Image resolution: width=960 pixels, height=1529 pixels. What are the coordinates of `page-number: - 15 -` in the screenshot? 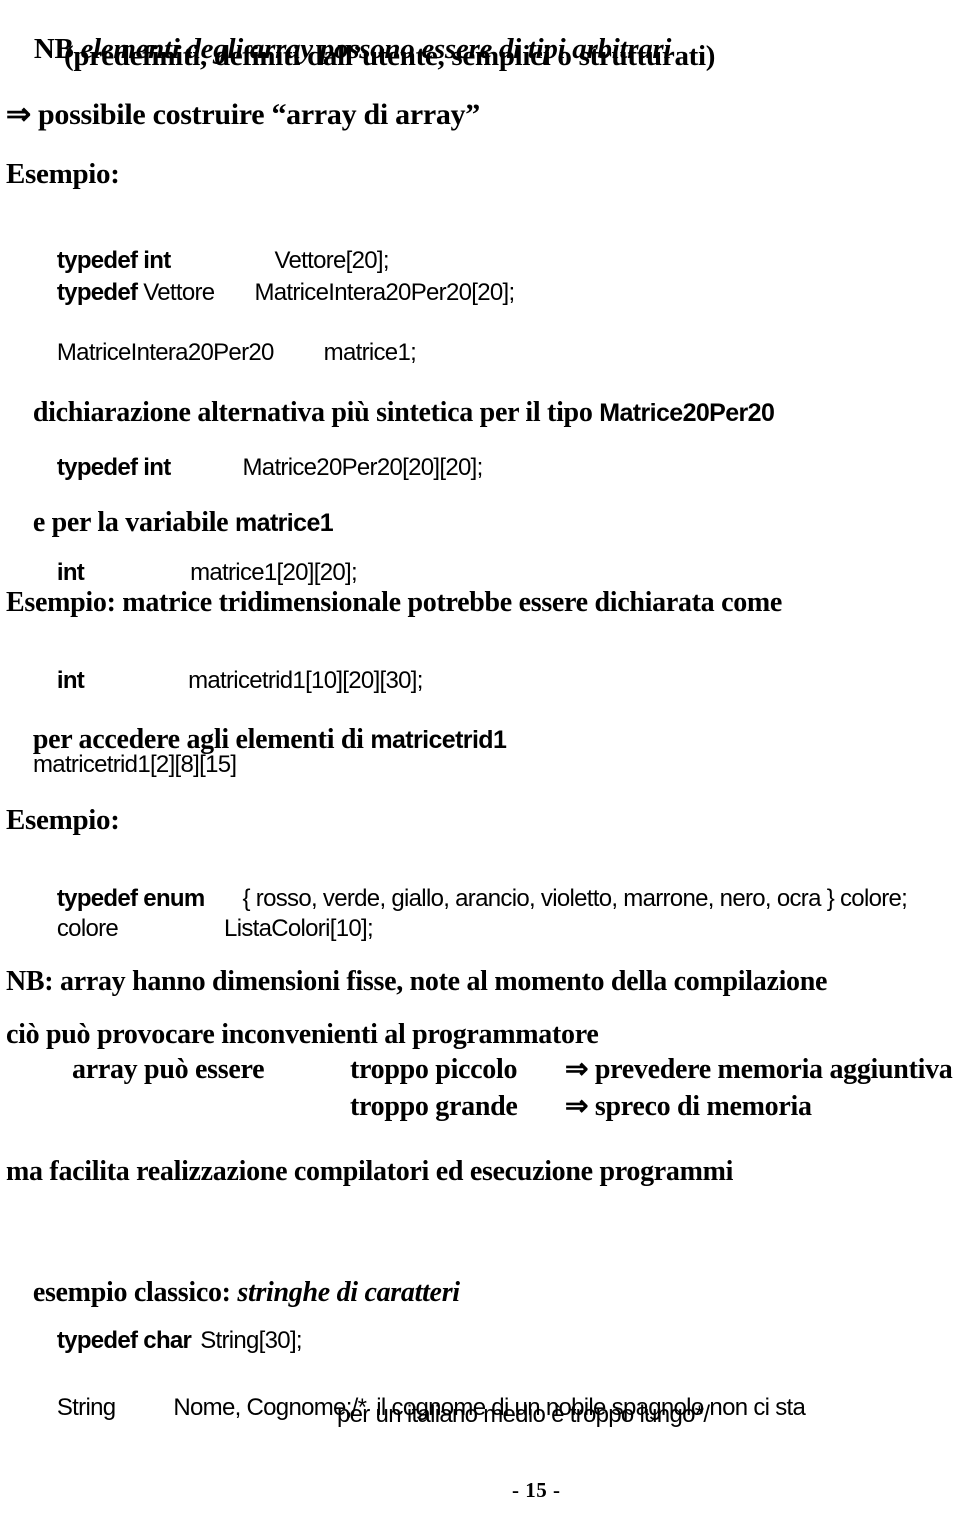 It's located at (536, 1490).